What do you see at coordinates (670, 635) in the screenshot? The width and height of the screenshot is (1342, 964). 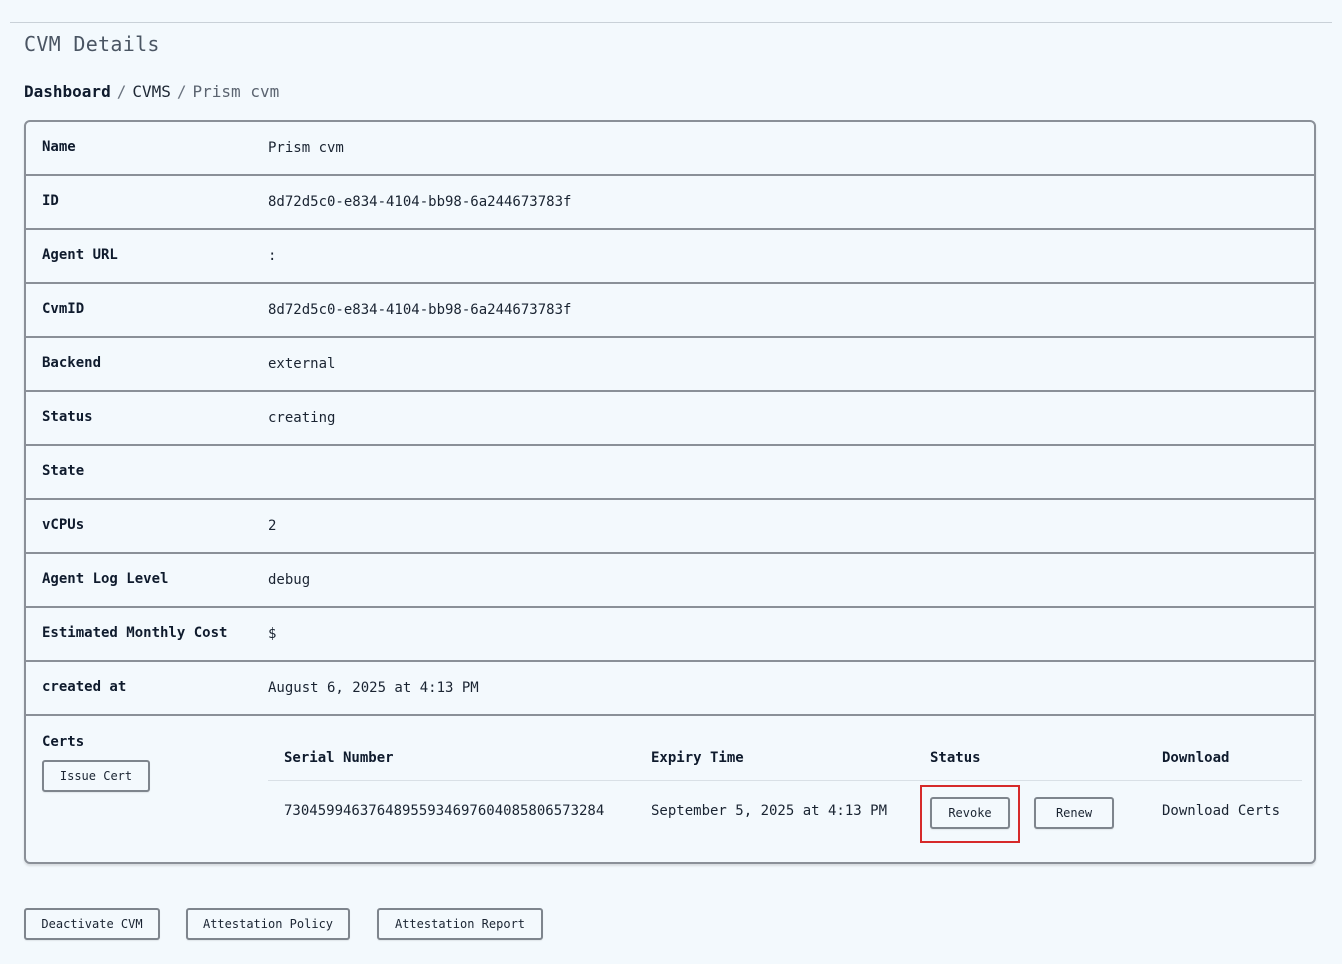 I see `detail-row-estimated-monthly-cost: Estimated Monthly Cost $` at bounding box center [670, 635].